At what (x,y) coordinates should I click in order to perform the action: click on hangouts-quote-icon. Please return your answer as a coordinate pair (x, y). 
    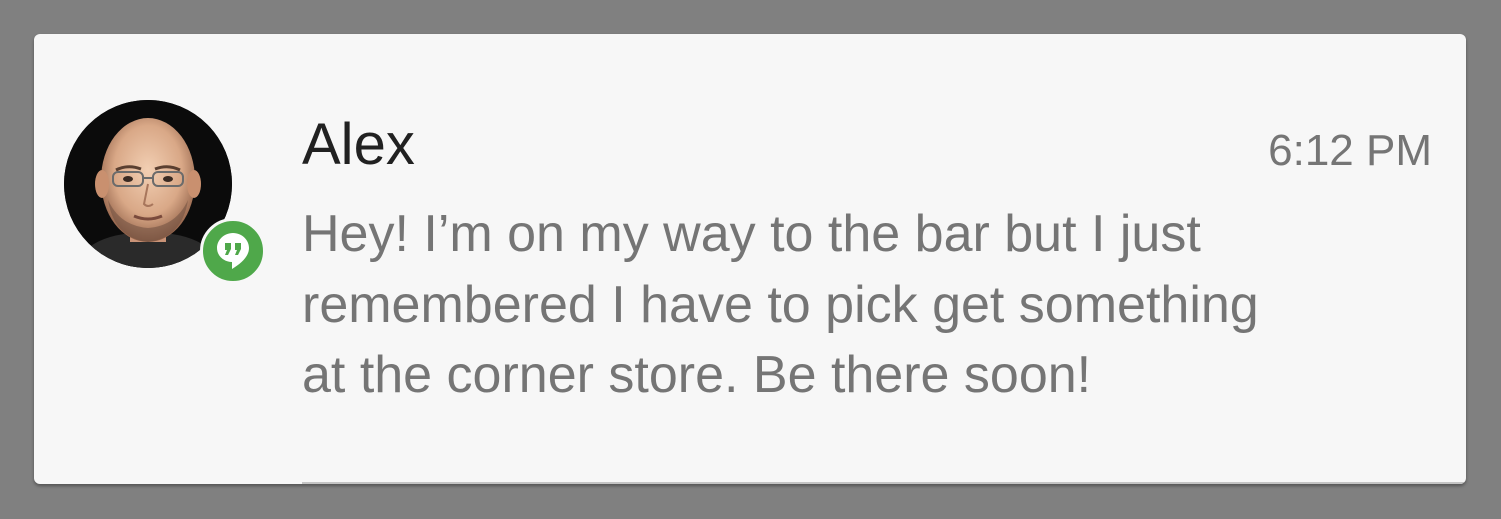
    Looking at the image, I should click on (233, 251).